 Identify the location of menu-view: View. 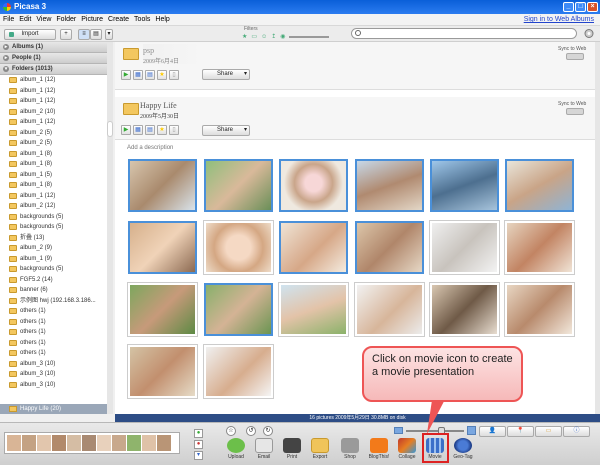
(43, 20).